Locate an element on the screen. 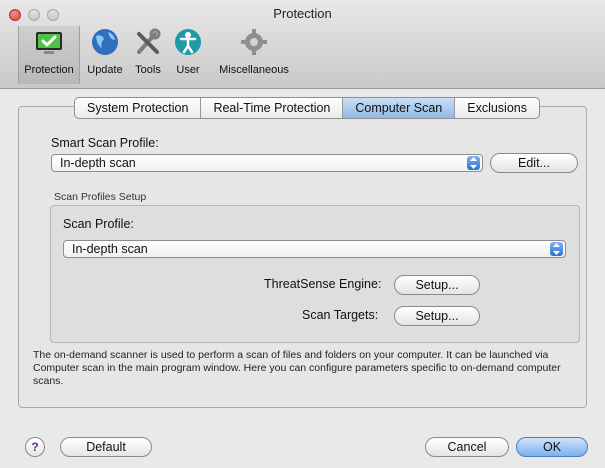  smart-scan-profile-value: In-depth scan is located at coordinates (98, 163).